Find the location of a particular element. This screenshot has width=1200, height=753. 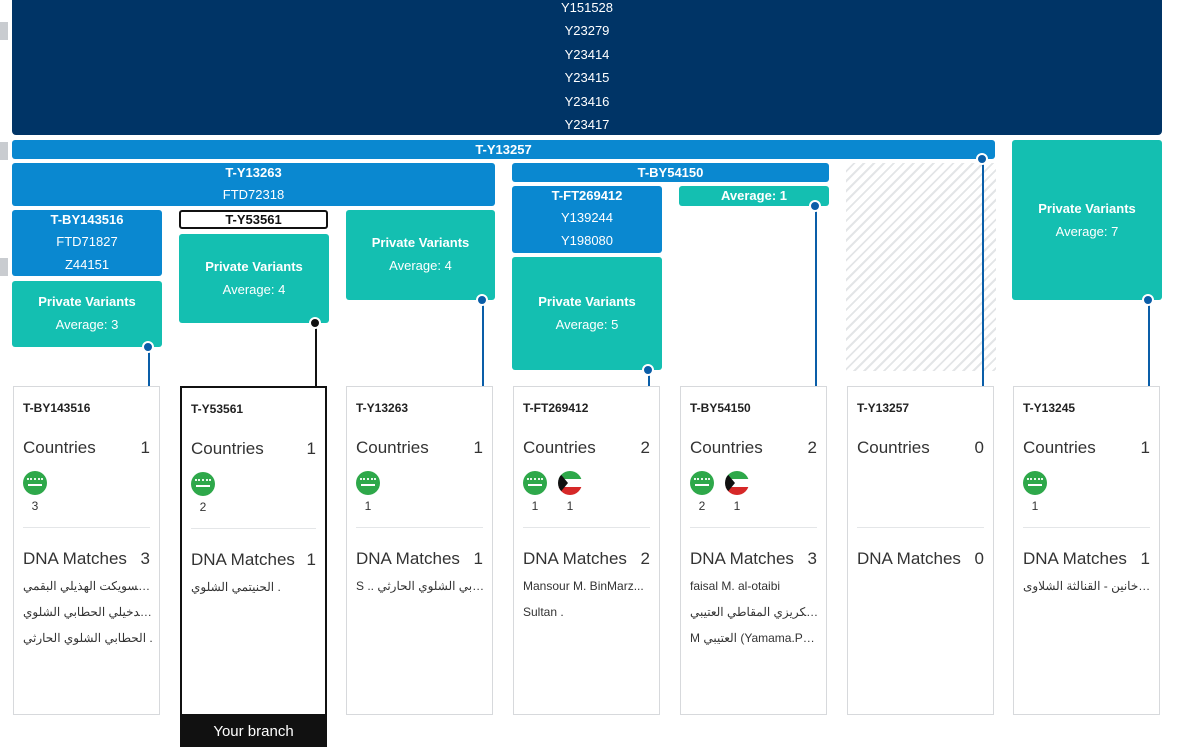

branch-card: T-Y13257 Countries 0 DNA Matches 0 is located at coordinates (920, 550).